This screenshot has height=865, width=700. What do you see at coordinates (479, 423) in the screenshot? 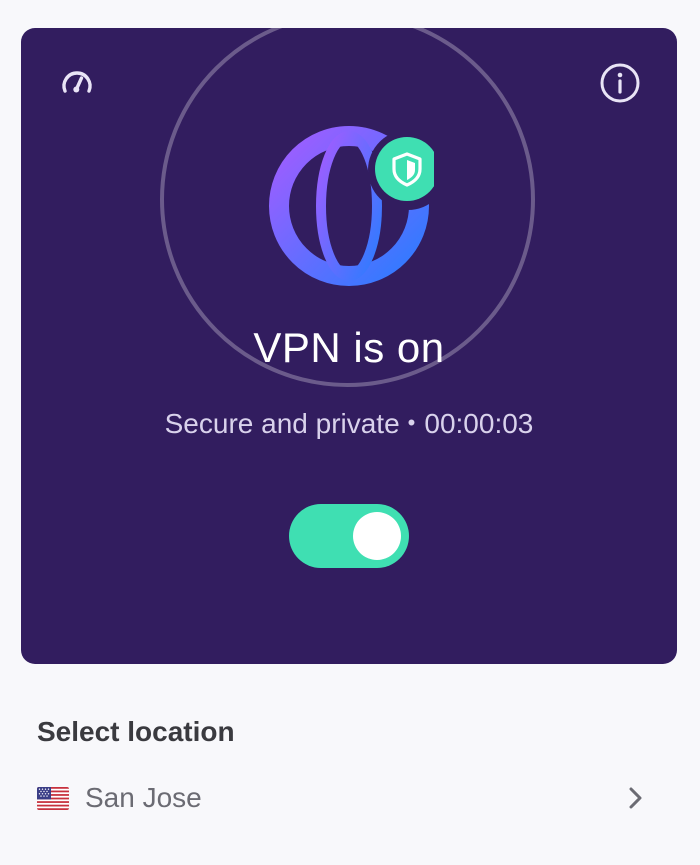
I see `connection-timer: 00:00:03` at bounding box center [479, 423].